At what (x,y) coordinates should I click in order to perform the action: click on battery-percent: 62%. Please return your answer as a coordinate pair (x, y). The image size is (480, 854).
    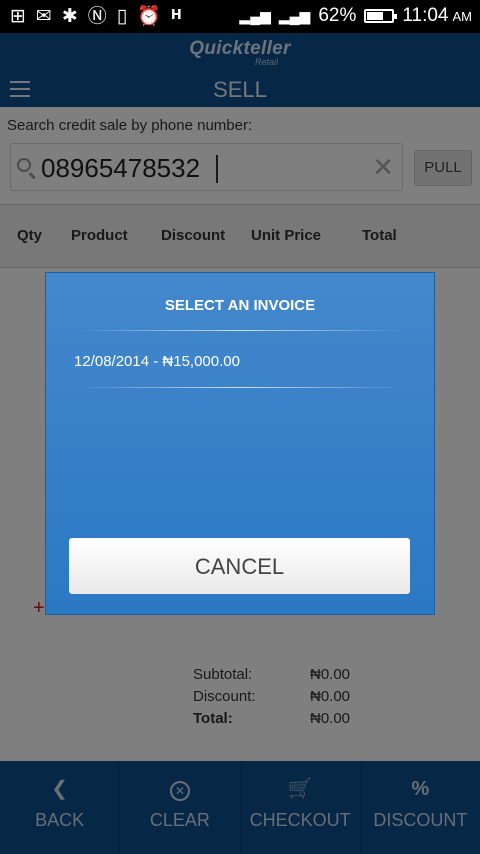
    Looking at the image, I should click on (337, 15).